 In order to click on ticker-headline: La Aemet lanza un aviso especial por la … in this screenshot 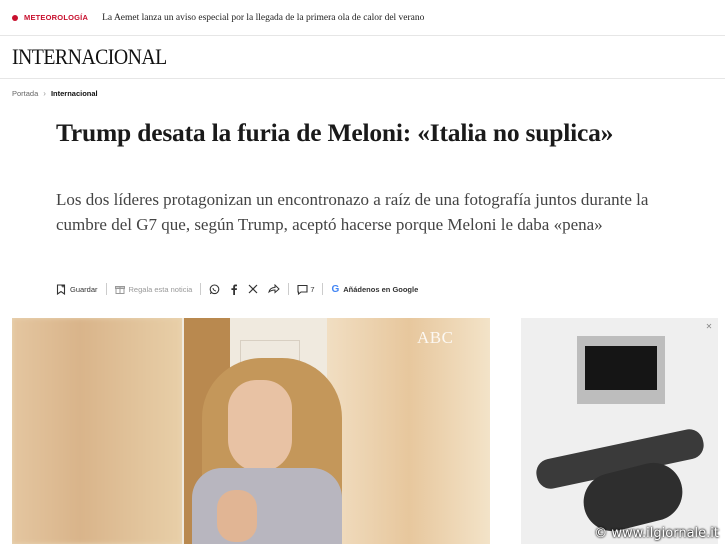, I will do `click(263, 18)`.